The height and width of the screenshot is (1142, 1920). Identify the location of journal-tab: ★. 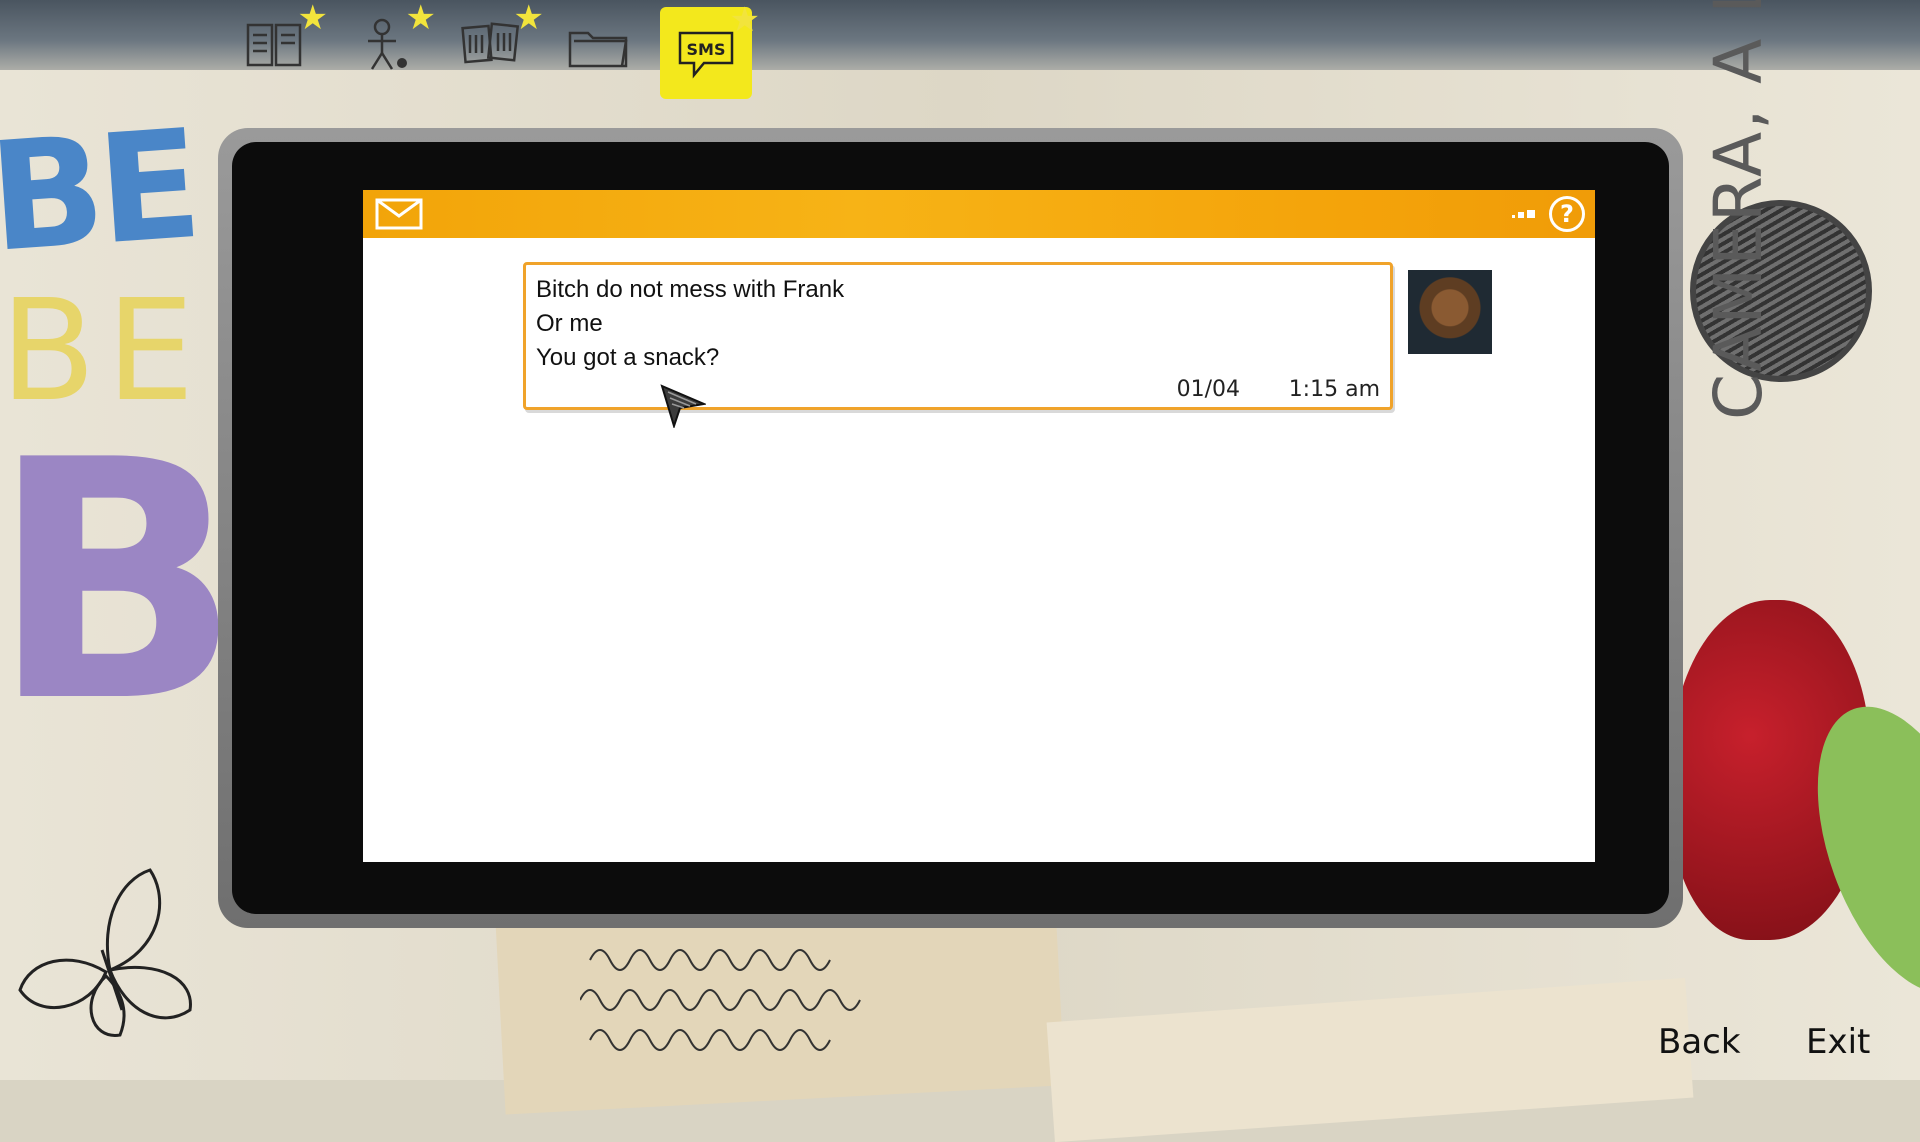
(278, 43).